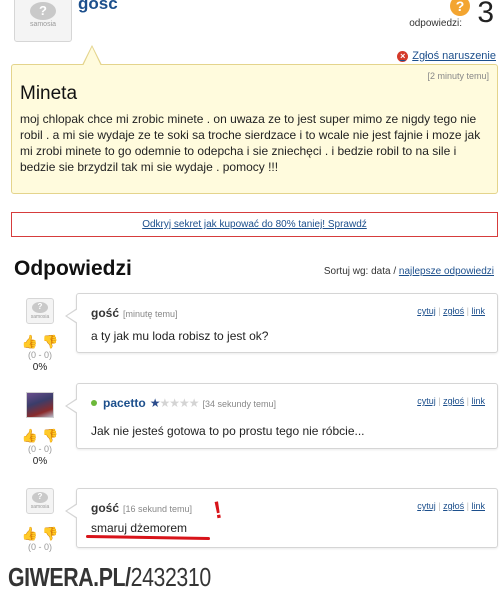 The height and width of the screenshot is (592, 500). What do you see at coordinates (239, 404) in the screenshot?
I see `answer-timestamp: [34 sekundy temu]` at bounding box center [239, 404].